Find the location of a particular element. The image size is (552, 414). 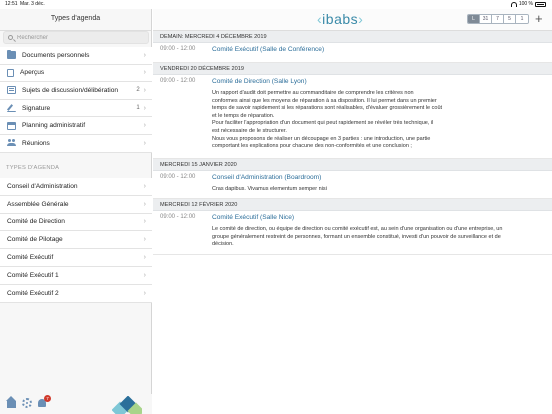

status-bar: 12:51 Mar. 3 déc. 100 % is located at coordinates (276, 4).